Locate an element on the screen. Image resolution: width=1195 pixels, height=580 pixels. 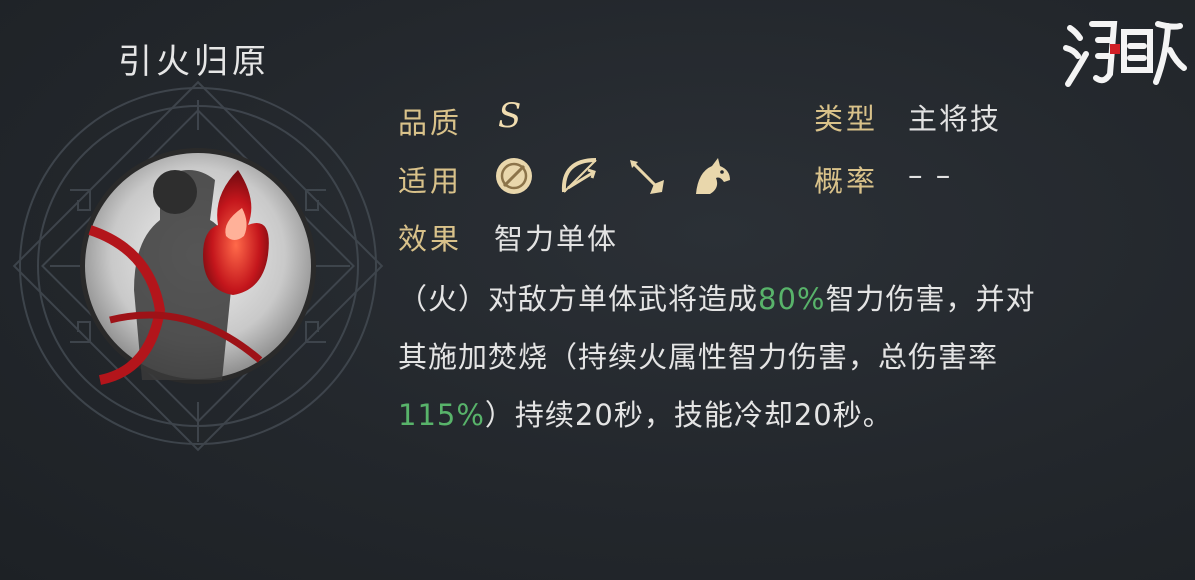
description-line-3: 115%）持续20秒，技能冷却20秒。 is located at coordinates (768, 415).